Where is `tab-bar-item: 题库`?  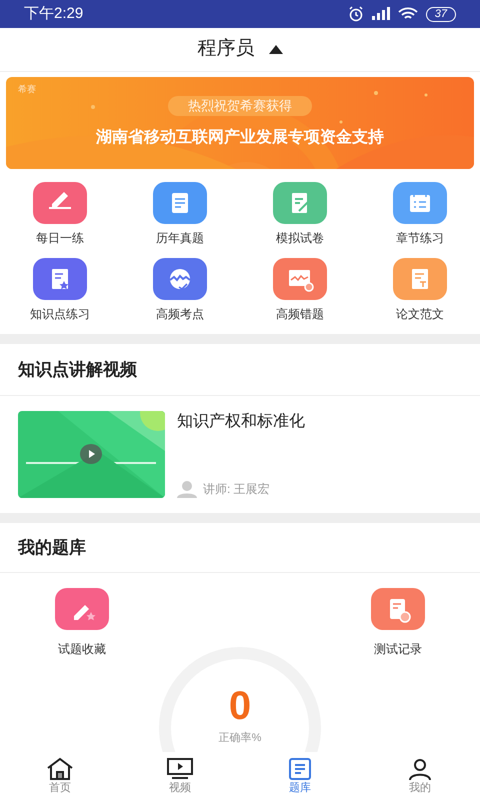
tab-bar-item: 题库 is located at coordinates (300, 776).